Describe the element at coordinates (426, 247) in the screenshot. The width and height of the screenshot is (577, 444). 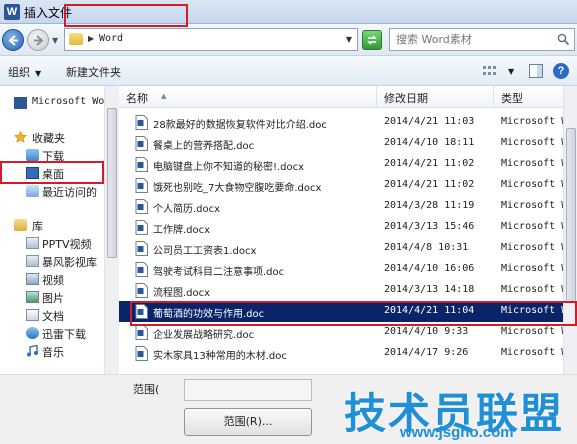
I see `file-modified-date: 2014/4/8 10:31` at that location.